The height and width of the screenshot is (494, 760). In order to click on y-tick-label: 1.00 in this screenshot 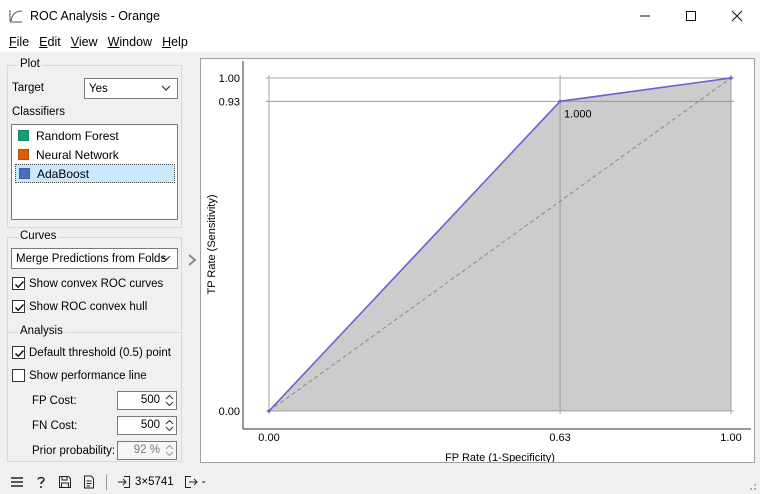, I will do `click(229, 79)`.